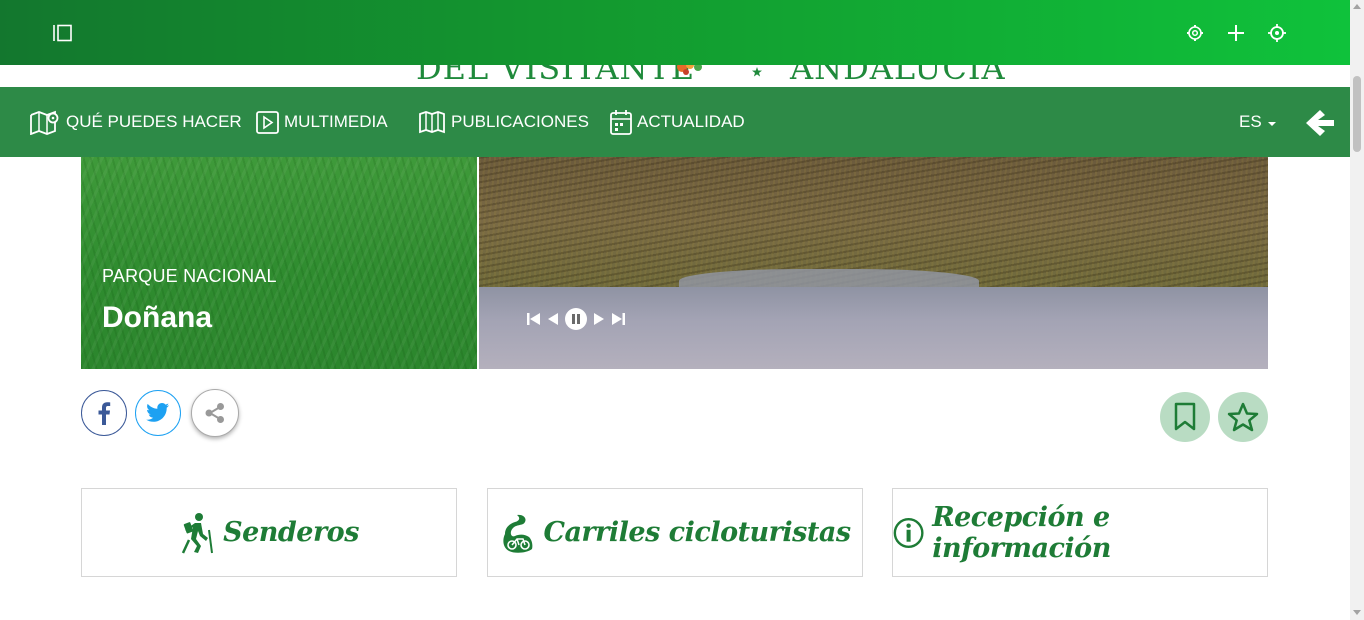 This screenshot has height=620, width=1364. What do you see at coordinates (689, 70) in the screenshot?
I see `logo-flower-icon` at bounding box center [689, 70].